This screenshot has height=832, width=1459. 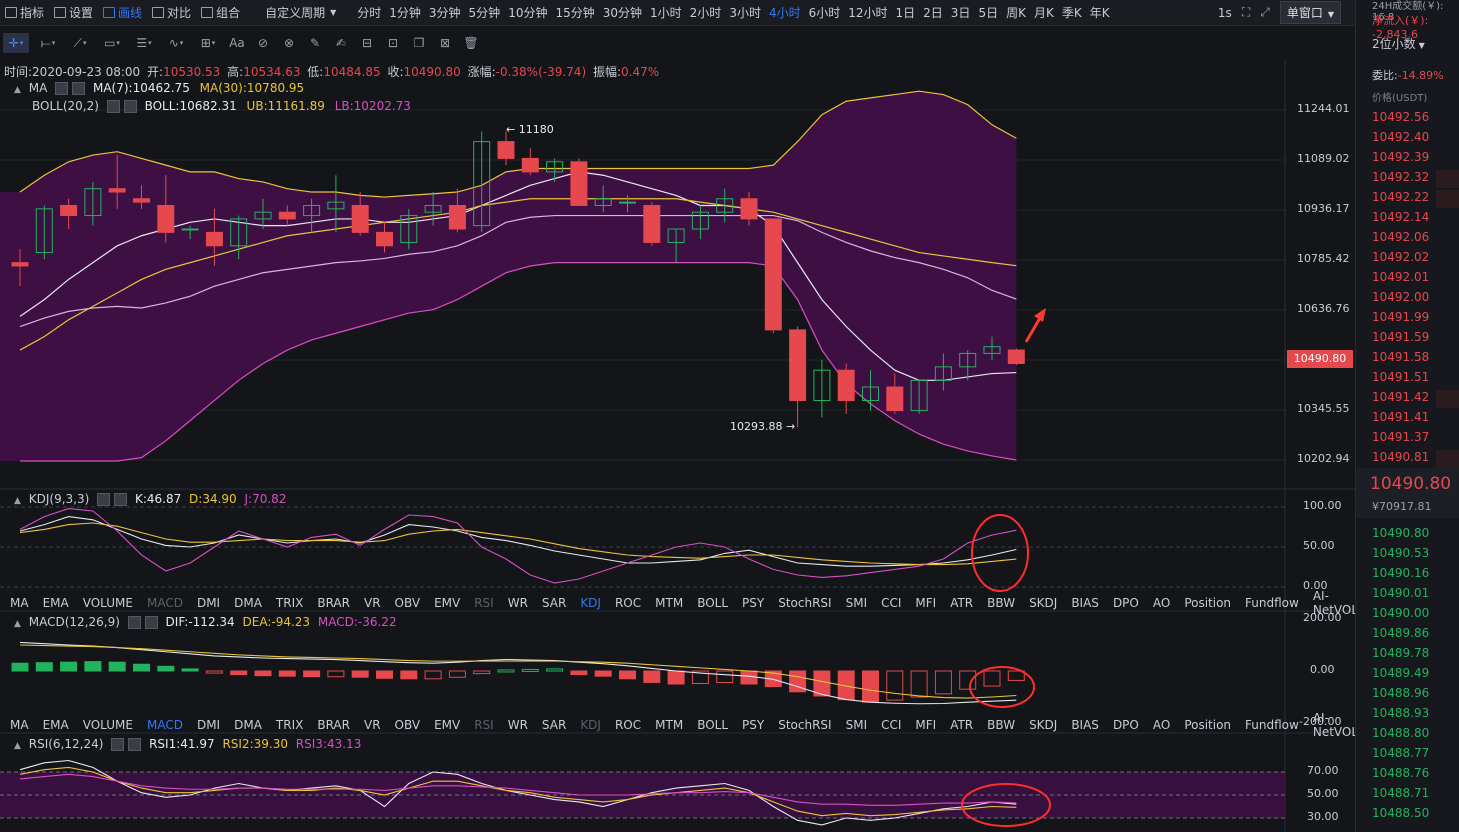 What do you see at coordinates (1310, 12) in the screenshot?
I see `window-mode-select: 单窗口 ▼` at bounding box center [1310, 12].